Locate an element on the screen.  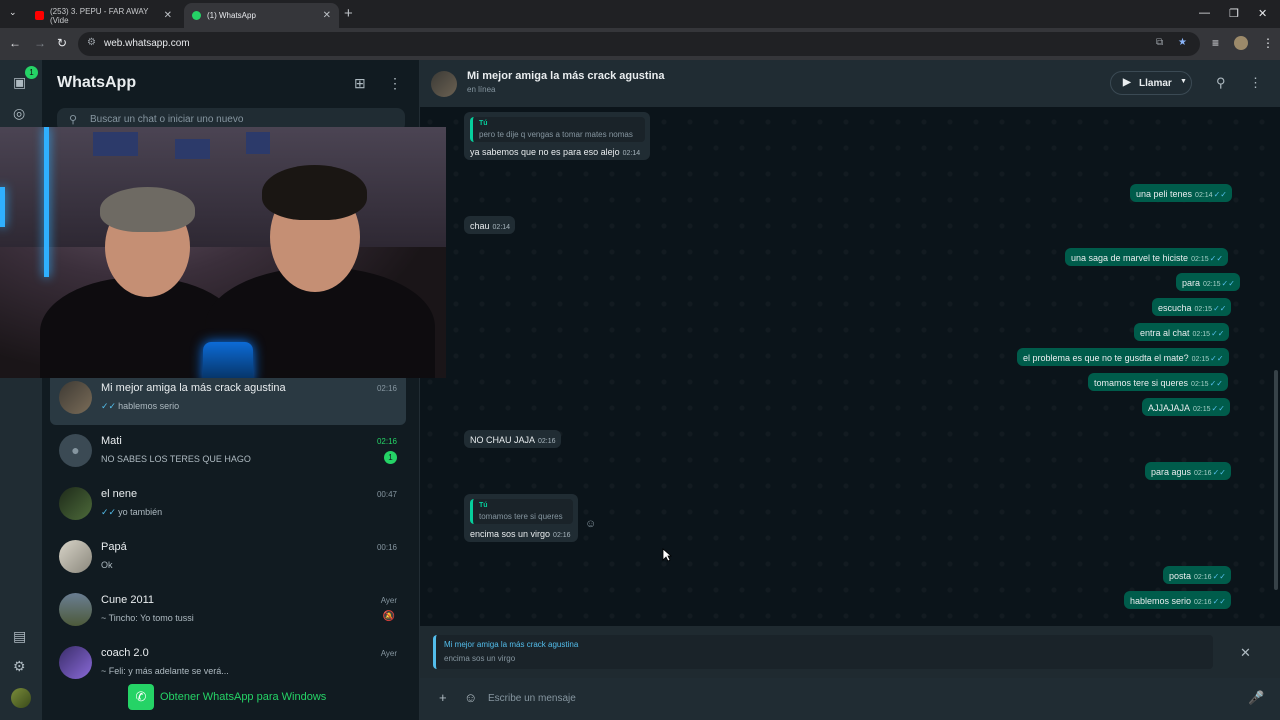
get-windows-app-link: ✆ Obtener WhatsApp para Windows is located at coordinates (227, 697).